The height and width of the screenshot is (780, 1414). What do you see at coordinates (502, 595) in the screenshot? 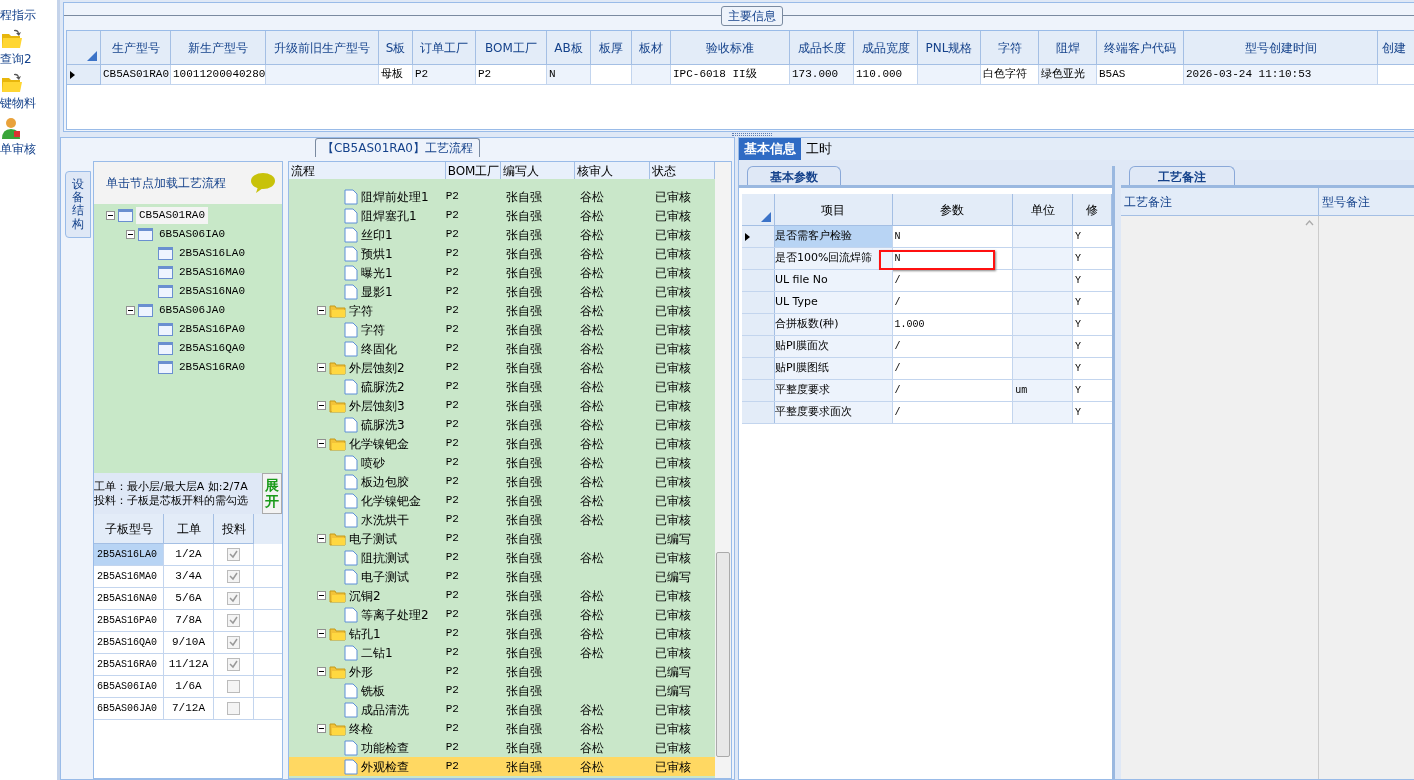
I see `flow-row: 沉铜2 P2 张自强 谷松 已审核` at bounding box center [502, 595].